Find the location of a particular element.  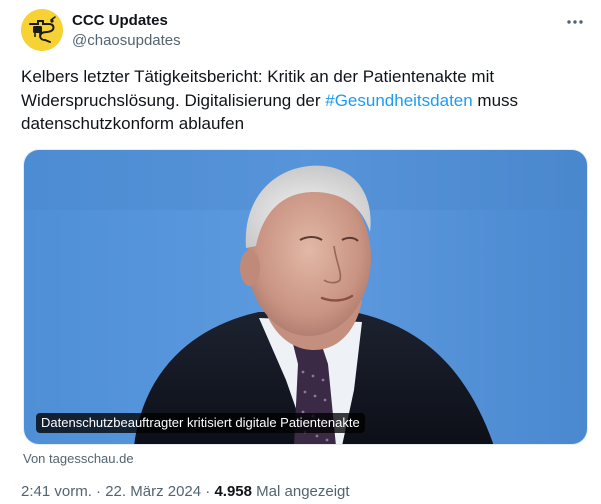

more-horizontal-icon is located at coordinates (575, 22).